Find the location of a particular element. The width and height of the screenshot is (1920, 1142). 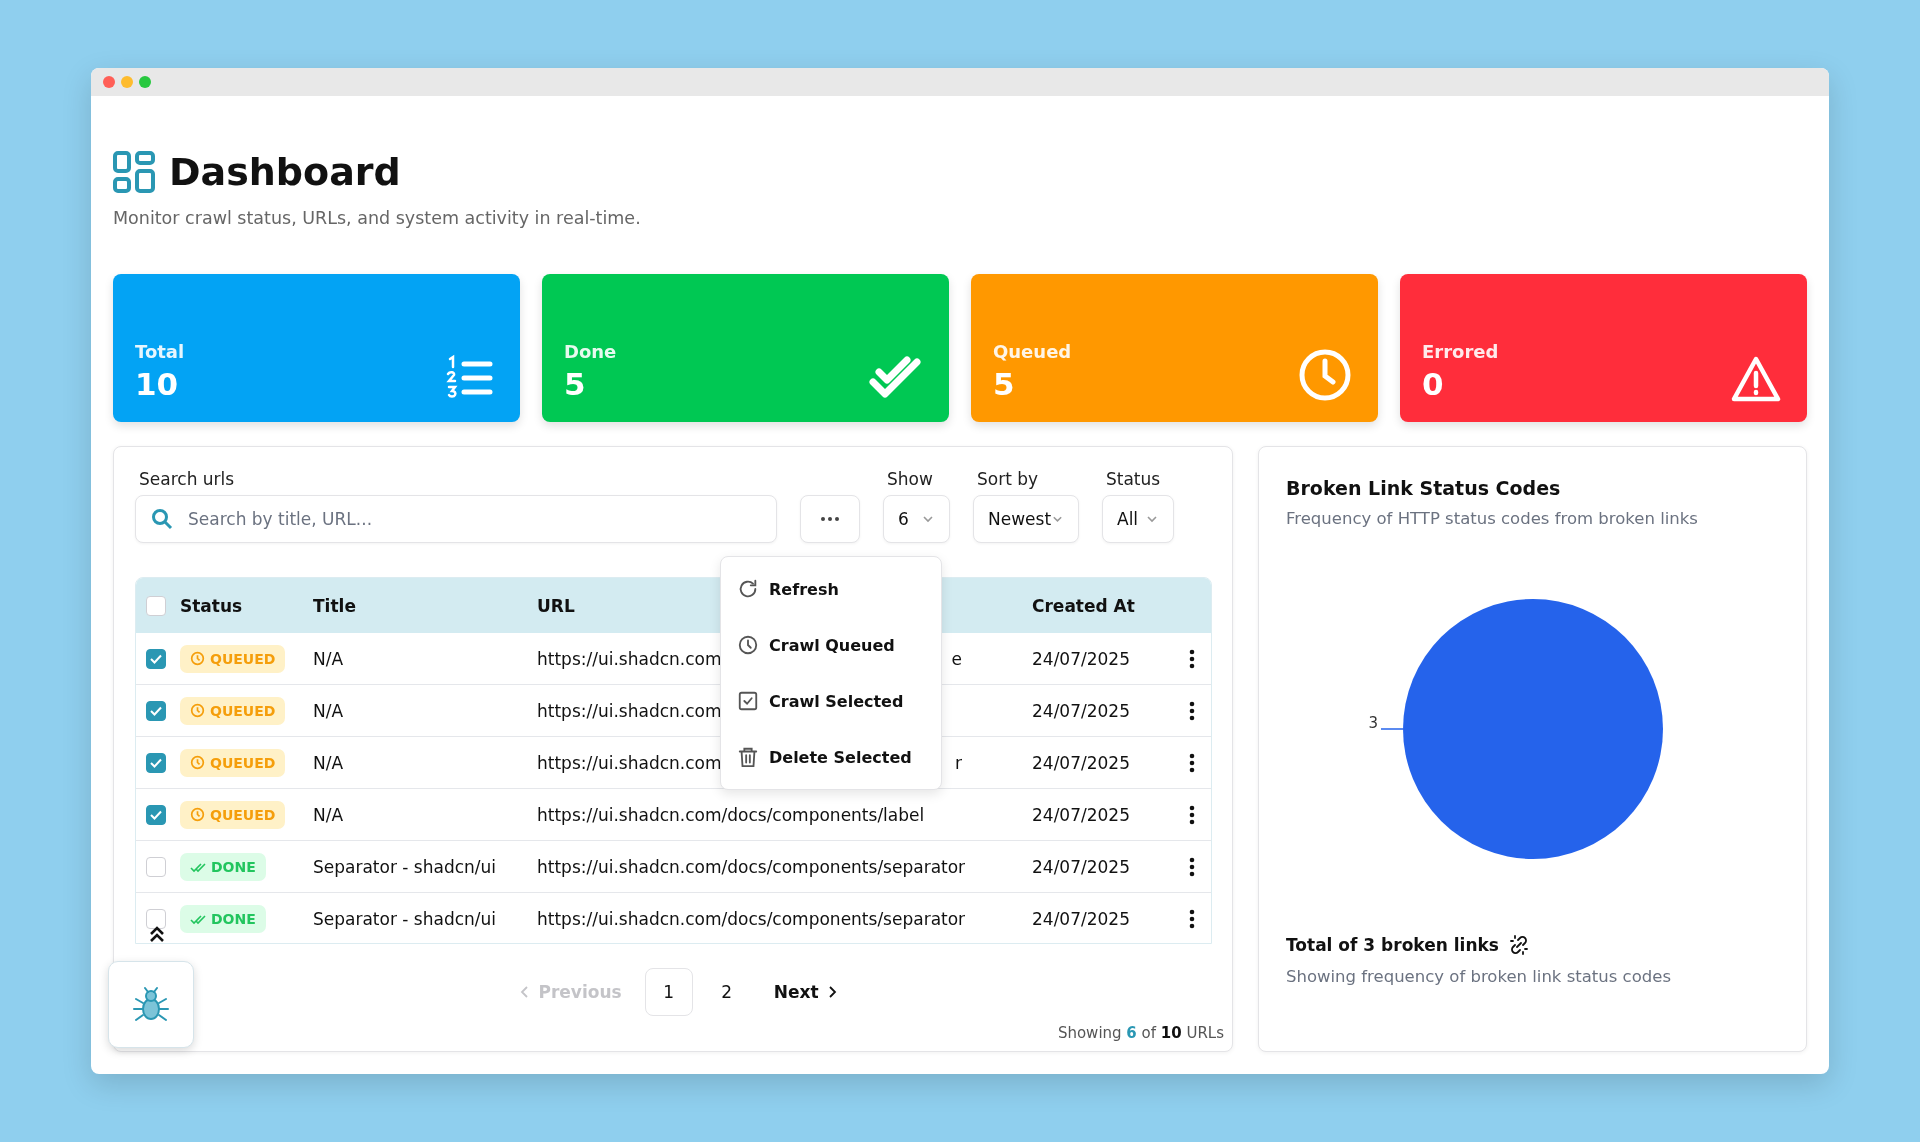

table-cell: e is located at coordinates (956, 658).